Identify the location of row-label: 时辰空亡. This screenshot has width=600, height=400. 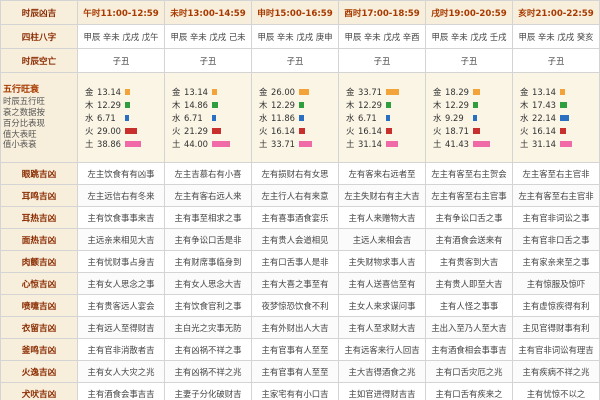
(39, 60).